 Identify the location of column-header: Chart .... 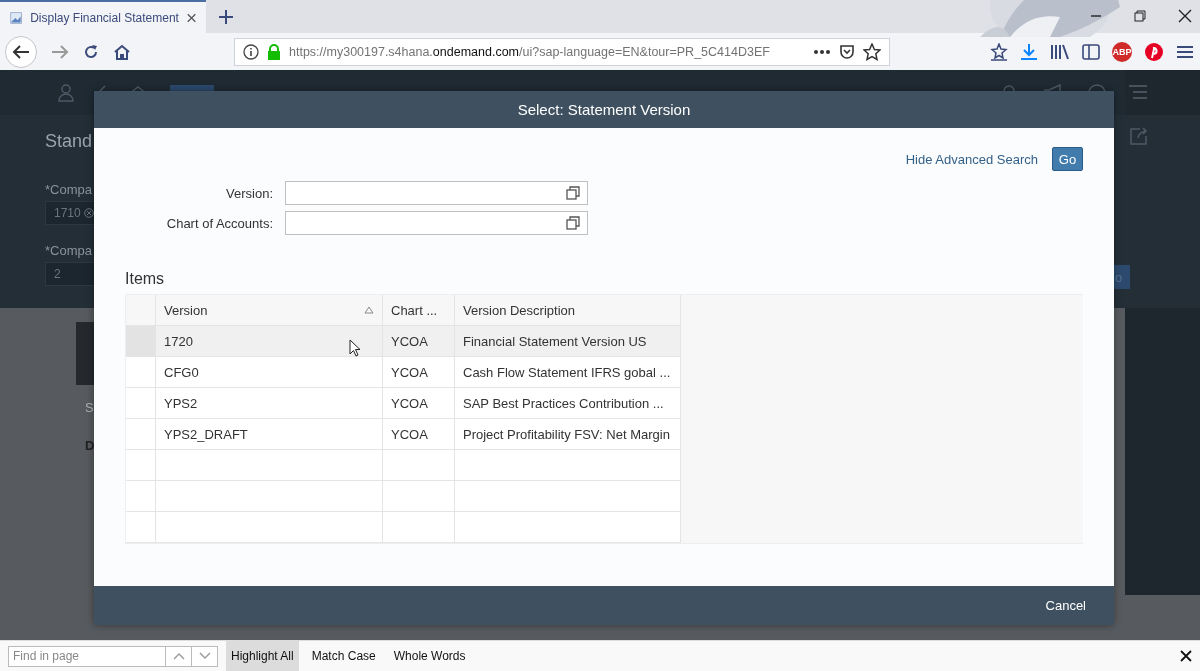
(419, 310).